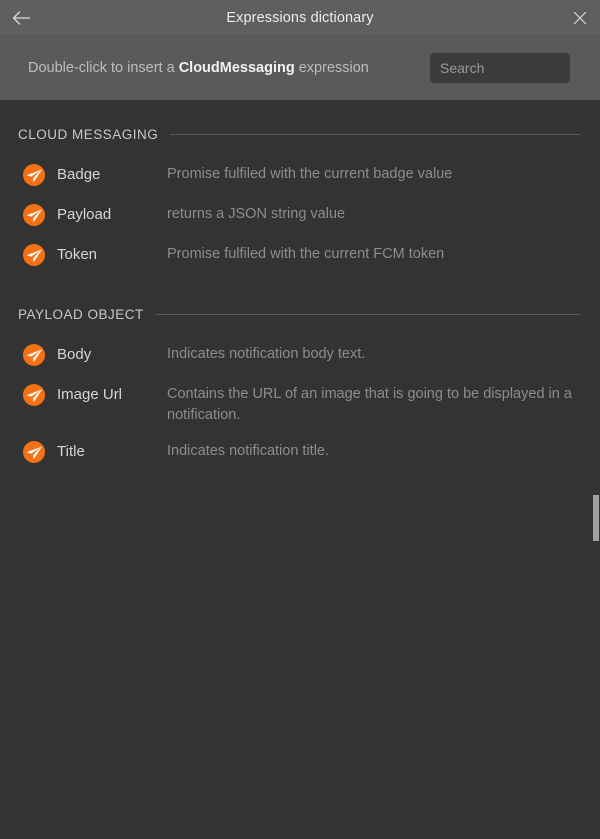  What do you see at coordinates (77, 254) in the screenshot?
I see `expression-name: Token` at bounding box center [77, 254].